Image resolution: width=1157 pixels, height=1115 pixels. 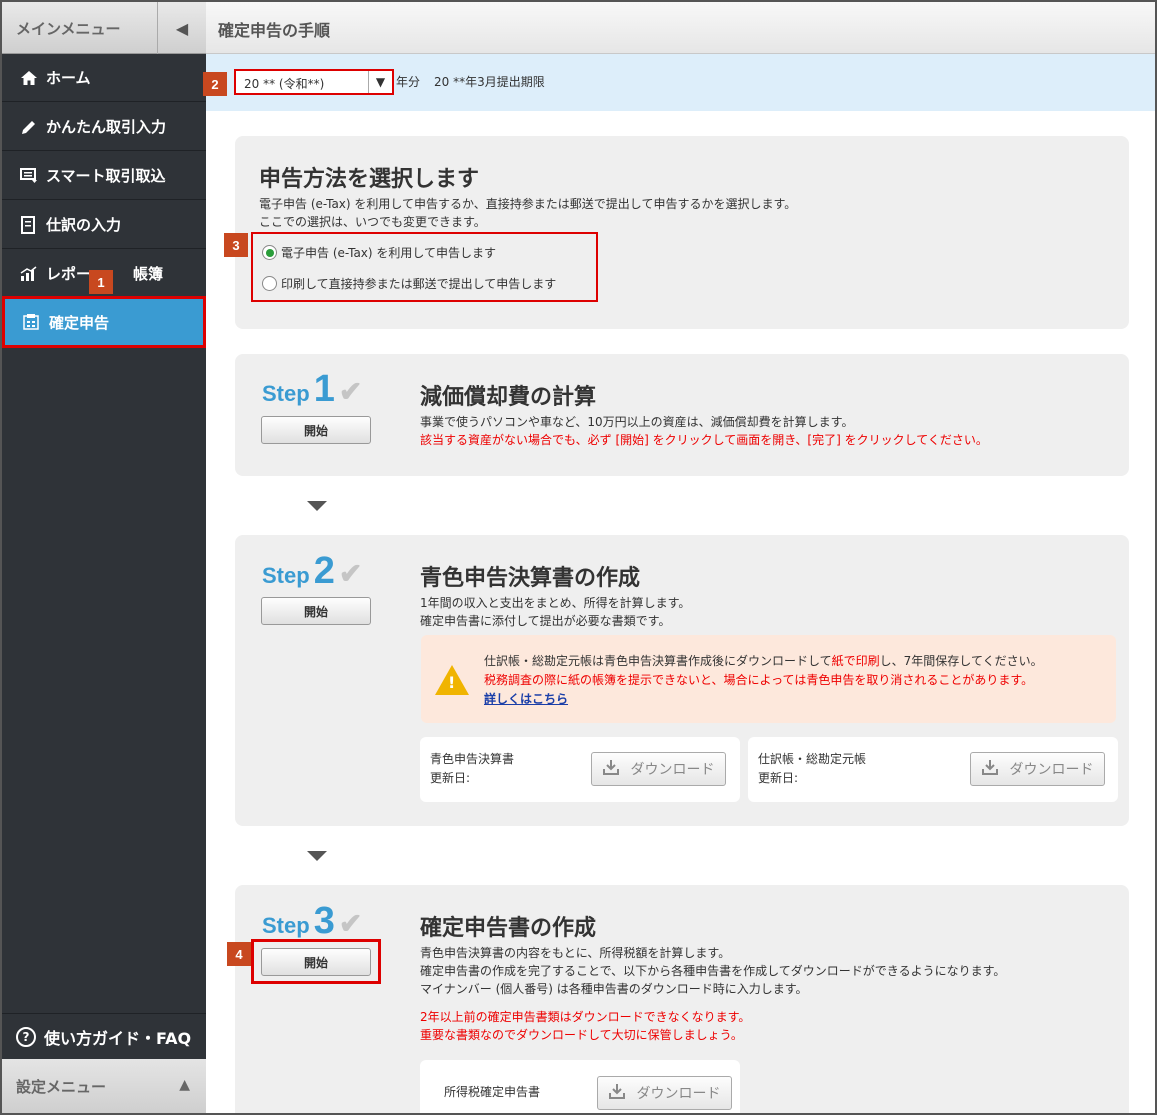 I want to click on sidebar-item-smart-import: スマート取引取込, so click(x=104, y=176).